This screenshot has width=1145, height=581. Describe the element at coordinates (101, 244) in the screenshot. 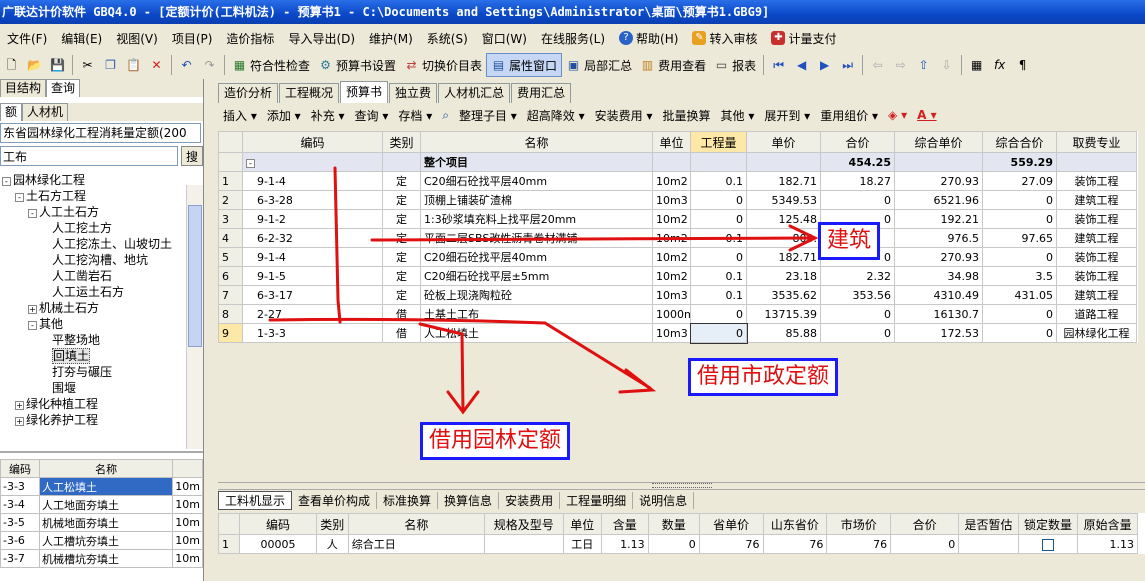

I see `tree-node: 人工挖冻土、山坡切土` at that location.